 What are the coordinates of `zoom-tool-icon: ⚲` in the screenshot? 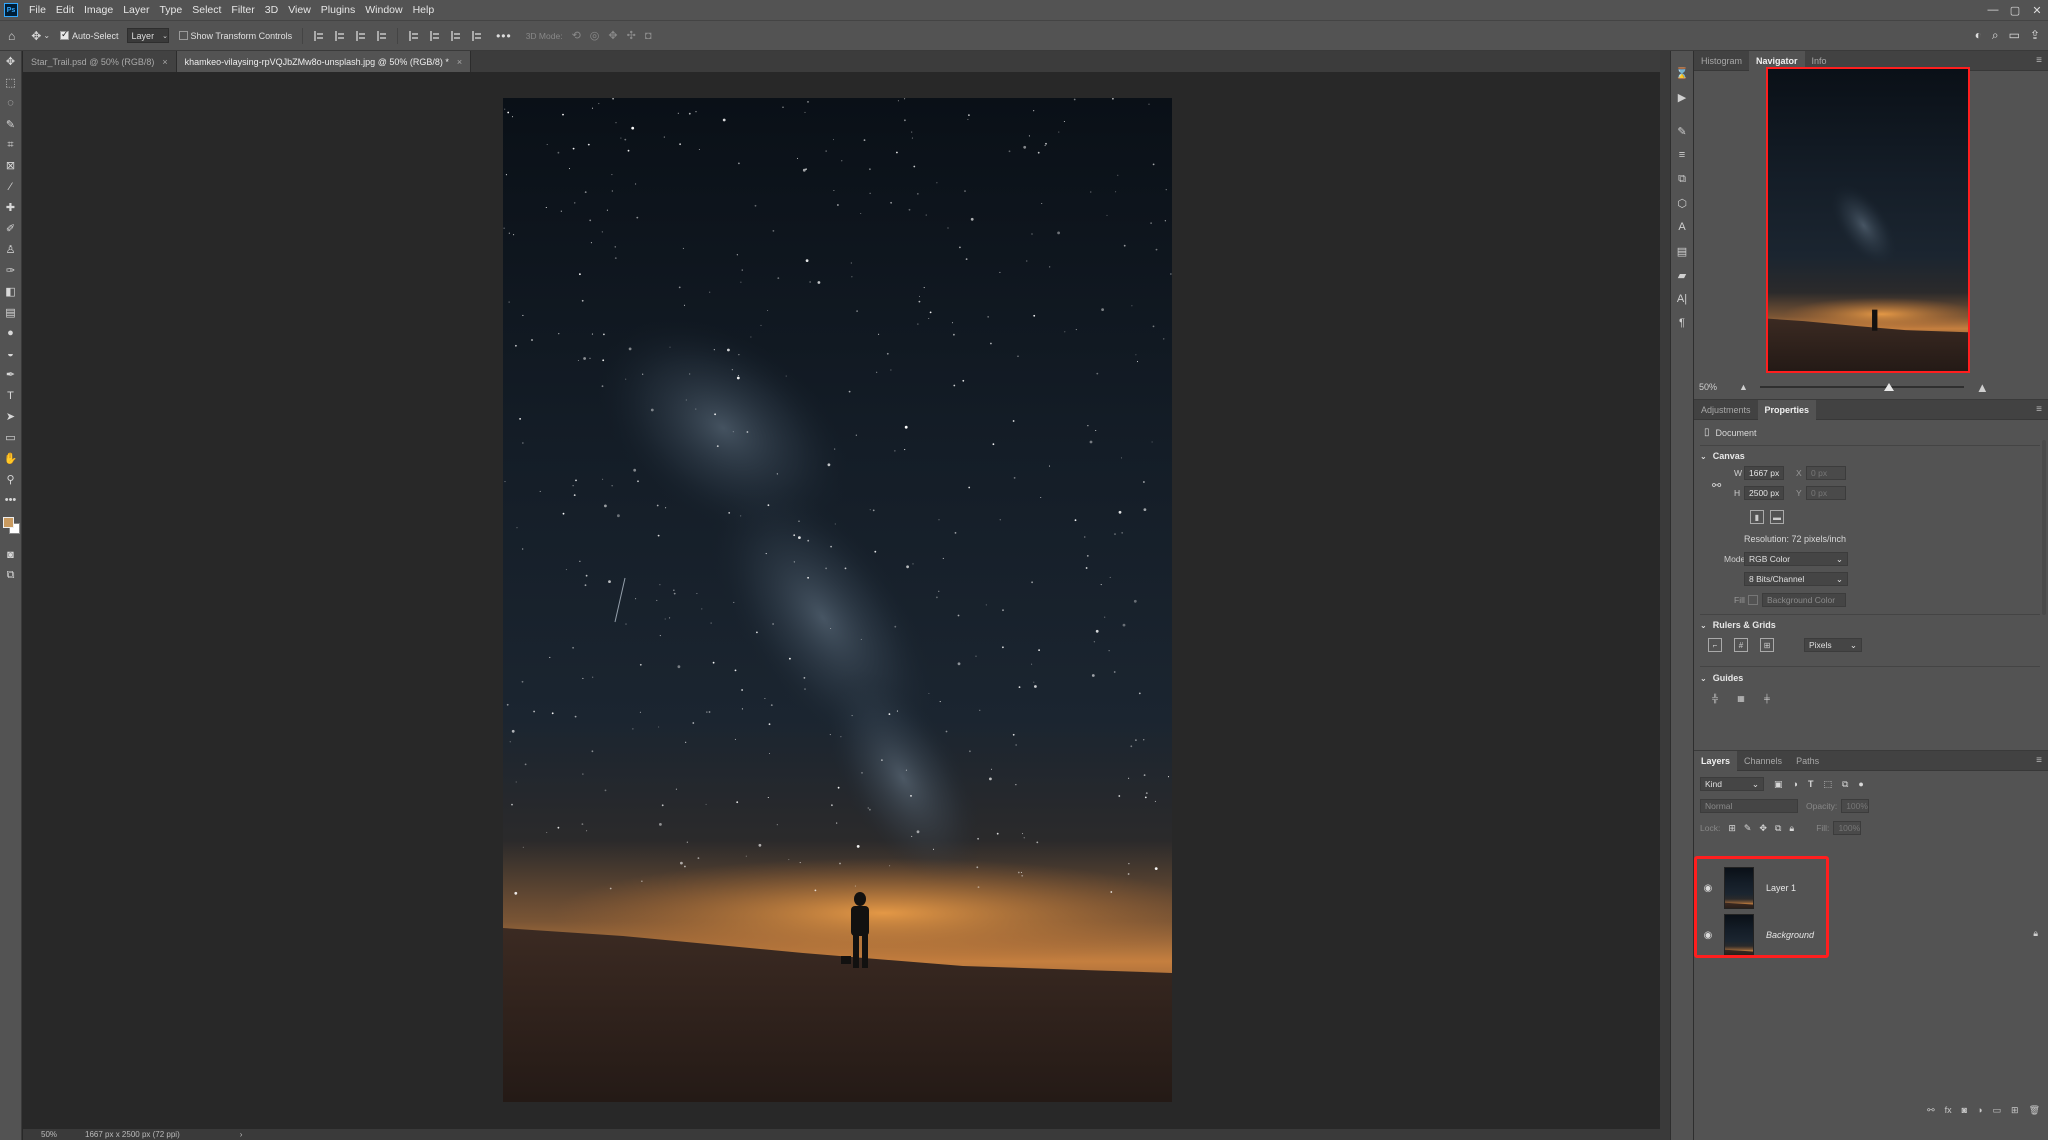 It's located at (10, 479).